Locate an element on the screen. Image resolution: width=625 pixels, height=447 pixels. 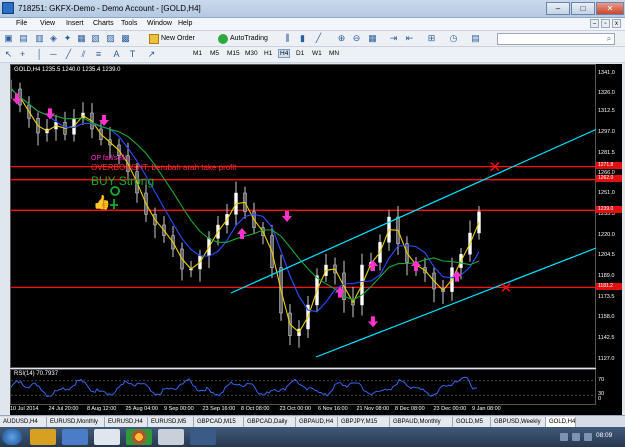
channel-icon: ⫽ is located at coordinates (83, 54).